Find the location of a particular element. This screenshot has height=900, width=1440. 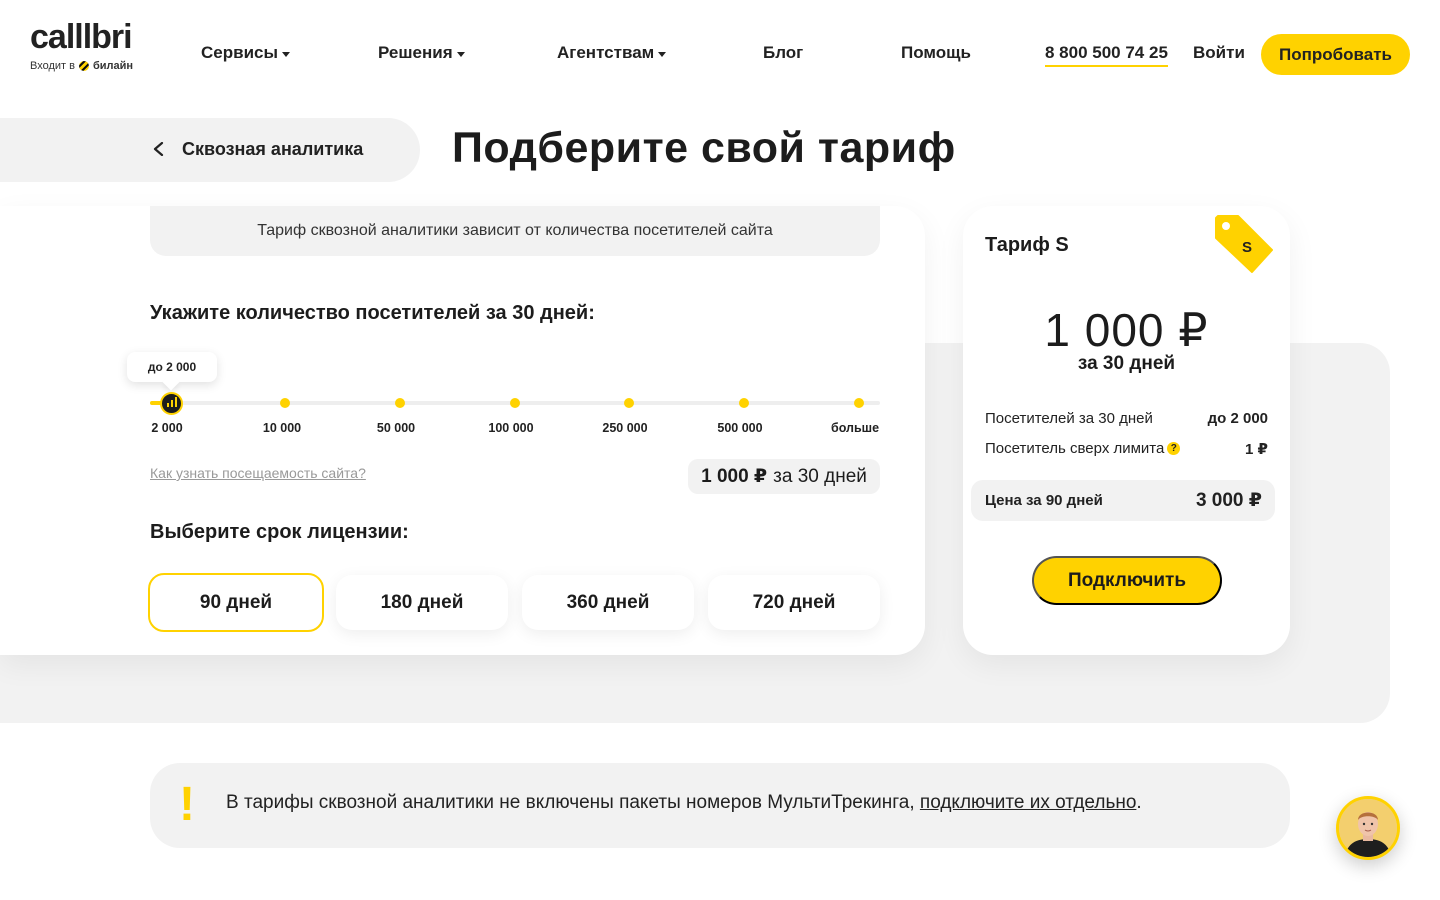

tariff-row-label: Посетителей за 30 дней is located at coordinates (1069, 418).